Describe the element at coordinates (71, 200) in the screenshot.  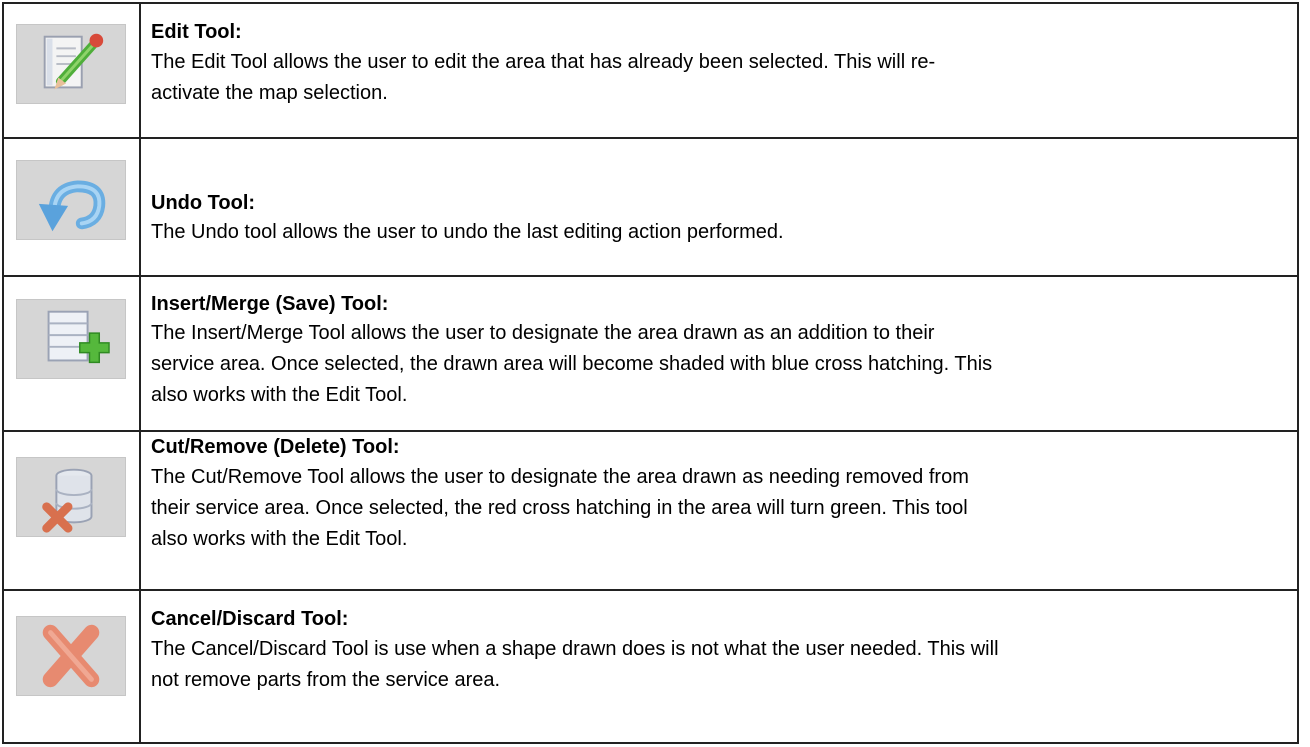
I see `undo-icon` at that location.